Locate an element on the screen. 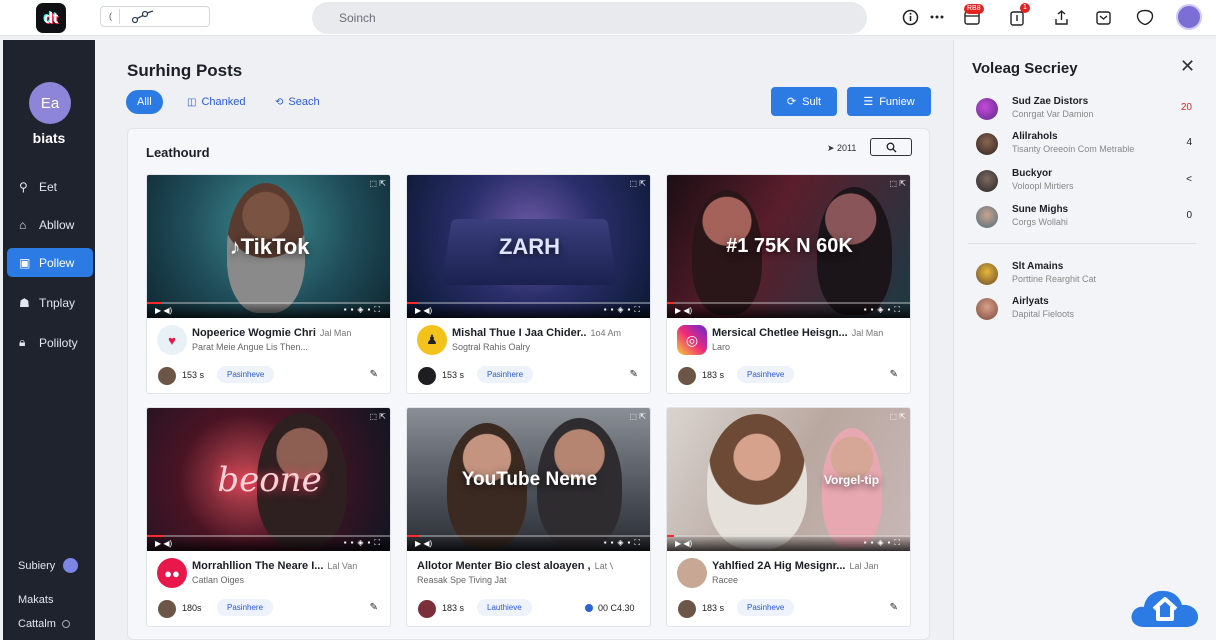 This screenshot has width=1216, height=640. sidebar-item-eet: ⚲ Eet is located at coordinates (50, 186).